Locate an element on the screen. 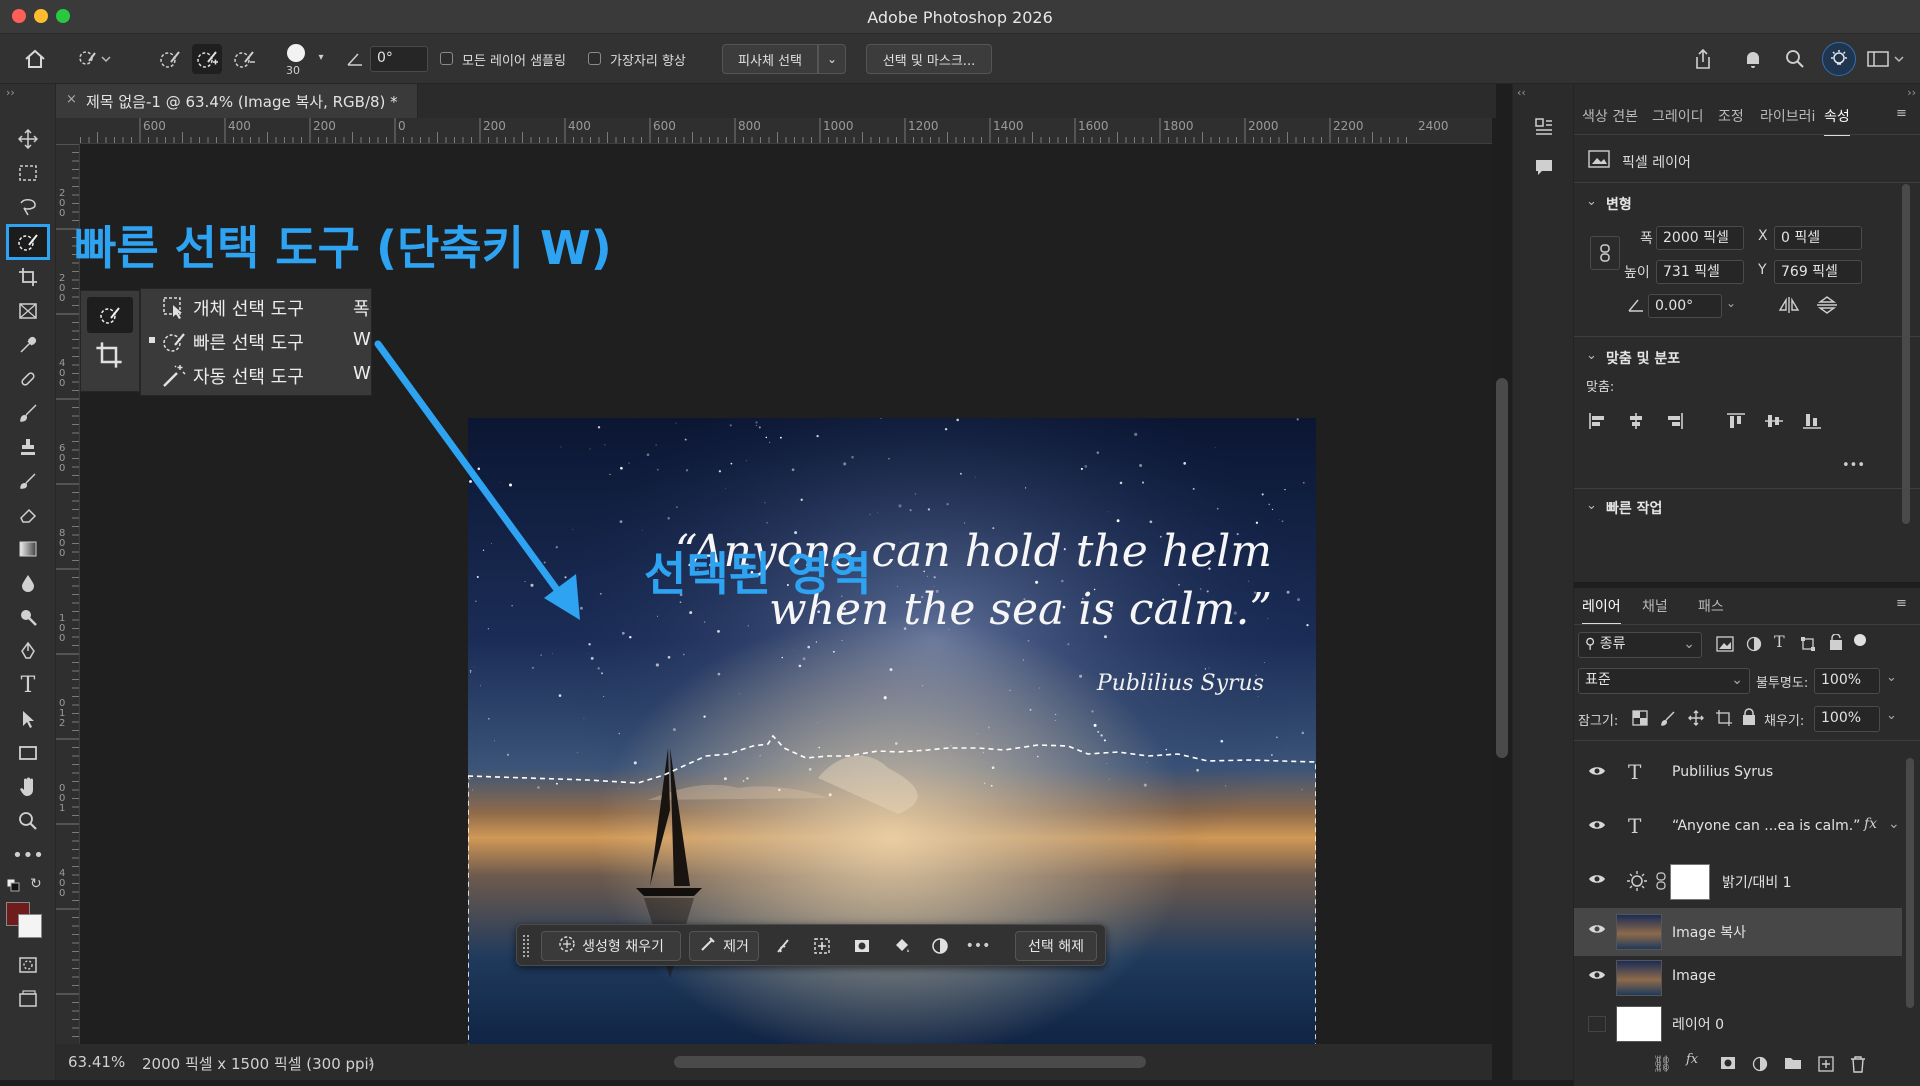 The image size is (1920, 1086). align-right-icon is located at coordinates (1674, 423).